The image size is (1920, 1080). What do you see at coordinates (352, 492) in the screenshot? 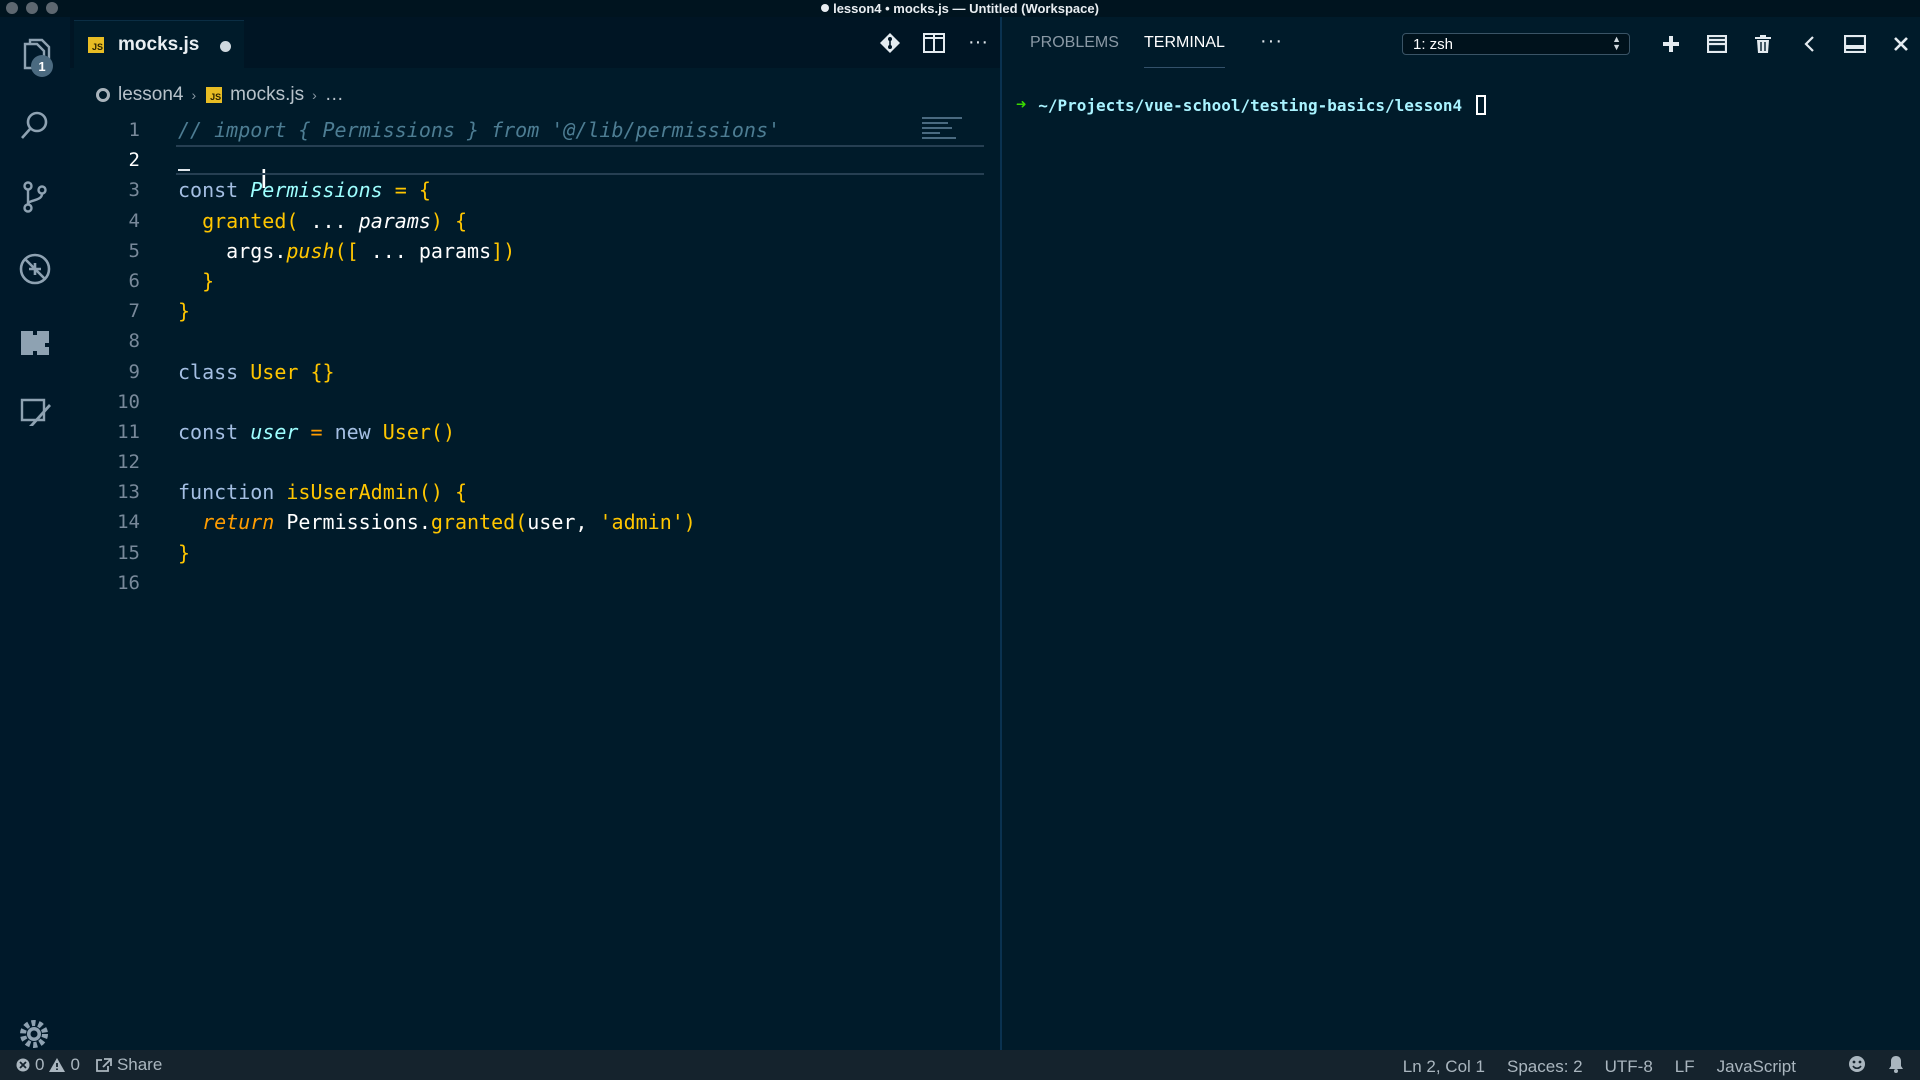
I see `code-function-name: isUserAdmin` at bounding box center [352, 492].